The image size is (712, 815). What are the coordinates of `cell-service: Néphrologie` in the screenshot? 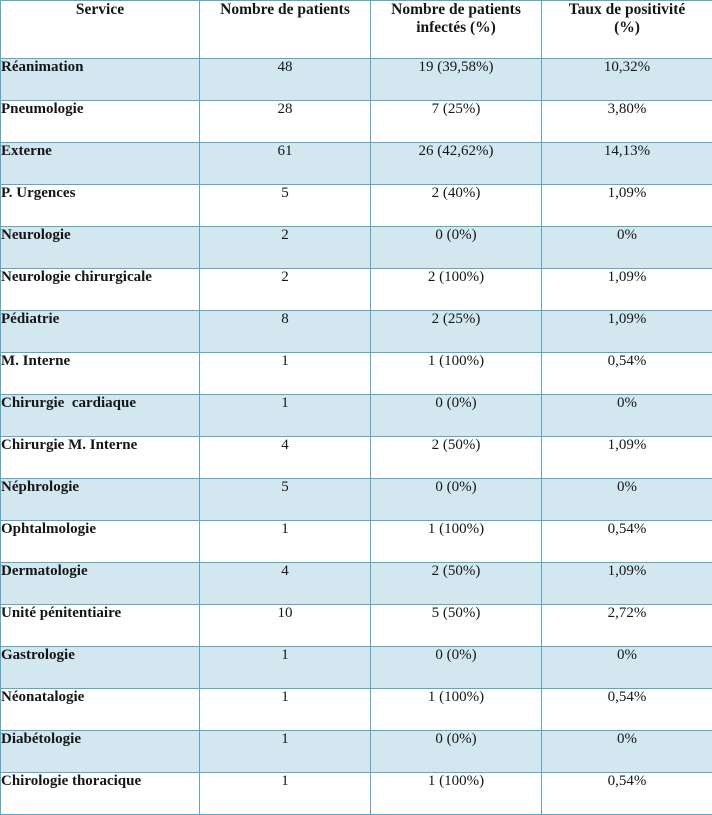 It's located at (100, 500).